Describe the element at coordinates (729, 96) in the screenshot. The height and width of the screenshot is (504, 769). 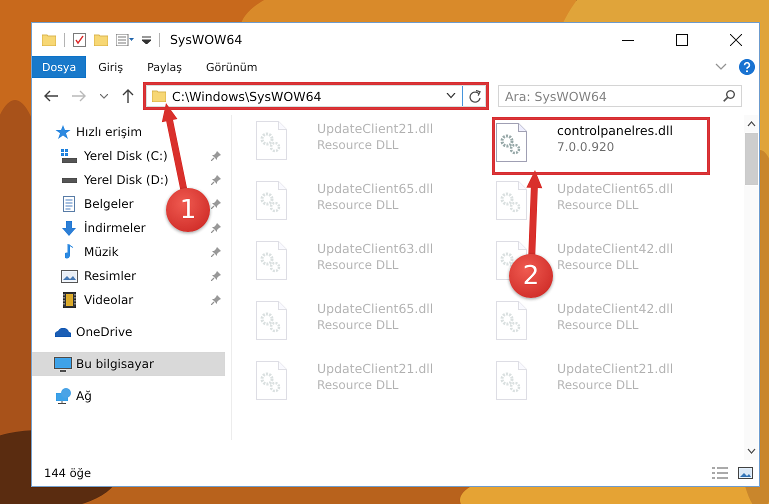
I see `search-icon` at that location.